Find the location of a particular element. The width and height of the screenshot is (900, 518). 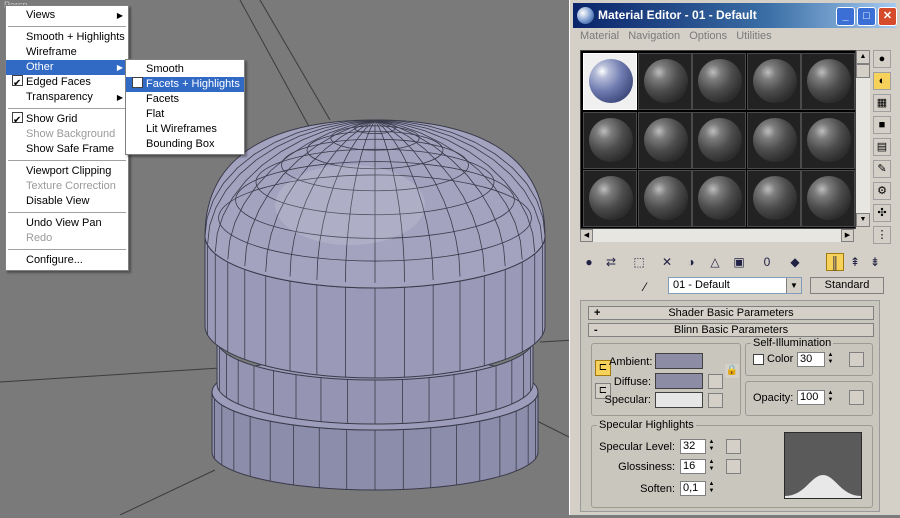

specular-level-map-button is located at coordinates (733, 446).